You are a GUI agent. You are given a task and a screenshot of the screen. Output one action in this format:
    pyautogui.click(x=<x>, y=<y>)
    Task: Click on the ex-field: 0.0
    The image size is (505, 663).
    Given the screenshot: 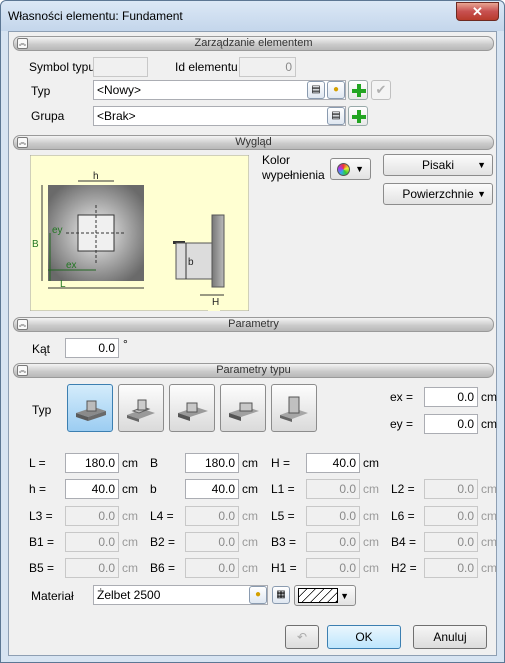 What is the action you would take?
    pyautogui.click(x=451, y=397)
    